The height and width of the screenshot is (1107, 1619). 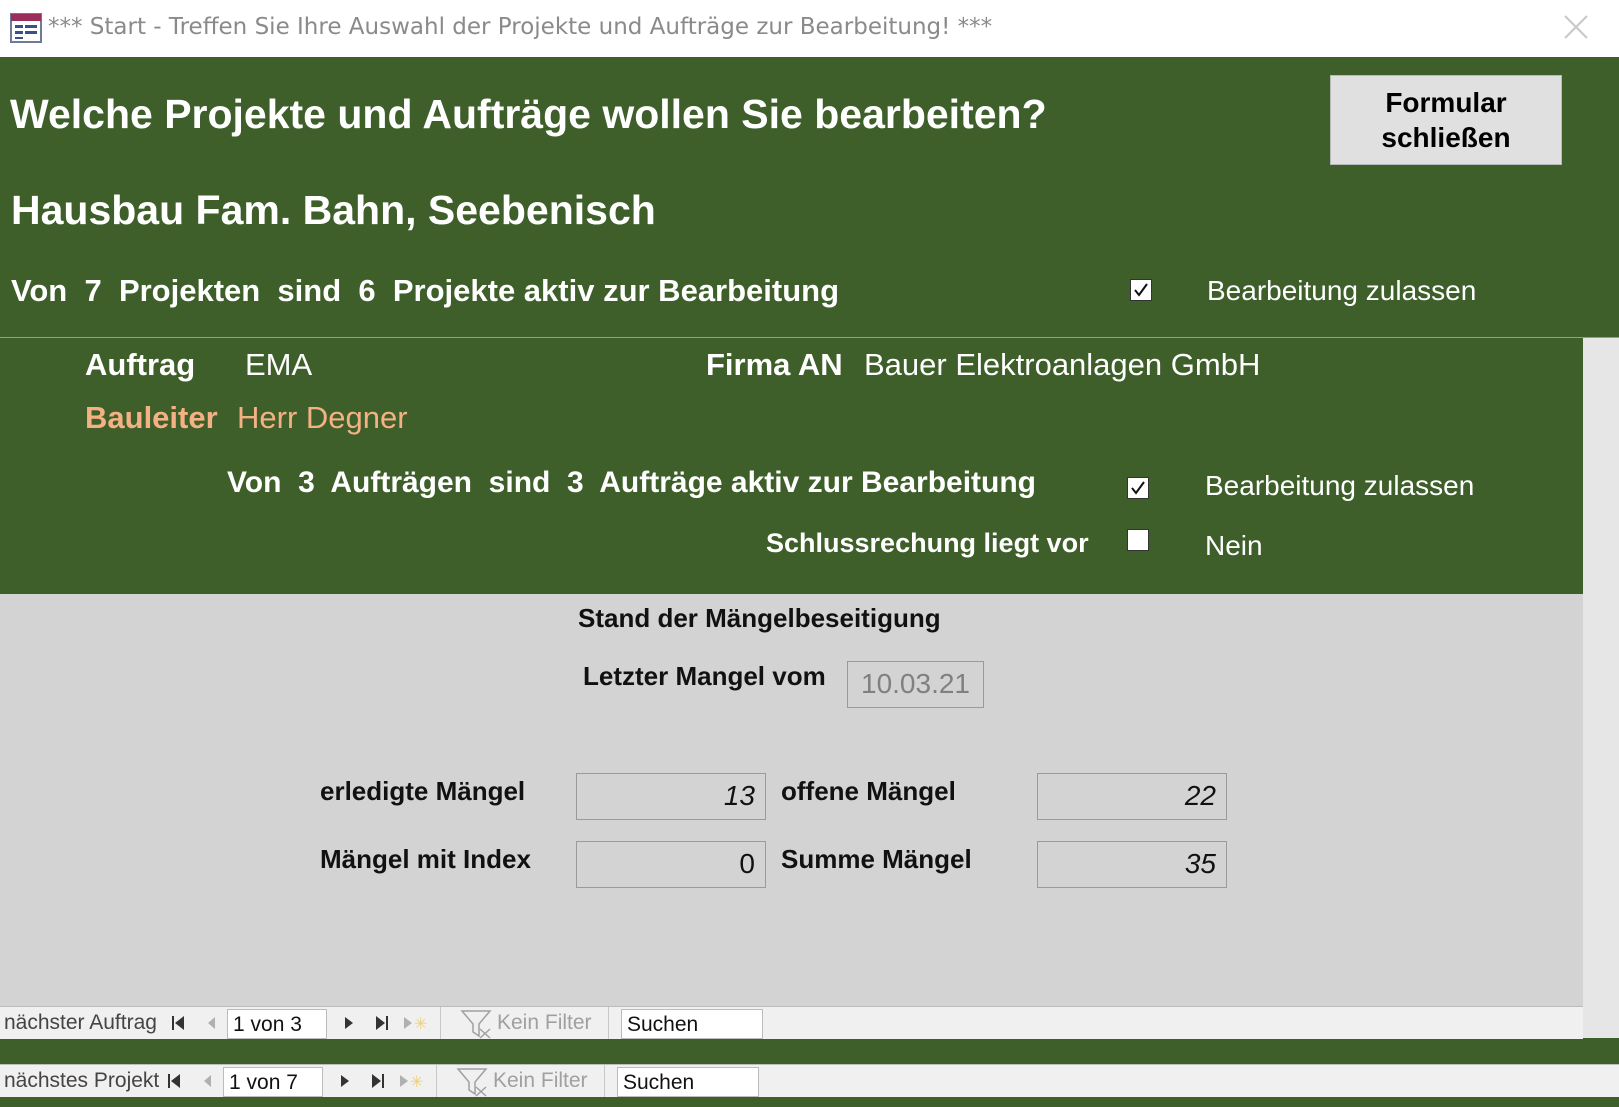 What do you see at coordinates (688, 1082) in the screenshot?
I see `project-search-input: Suchen` at bounding box center [688, 1082].